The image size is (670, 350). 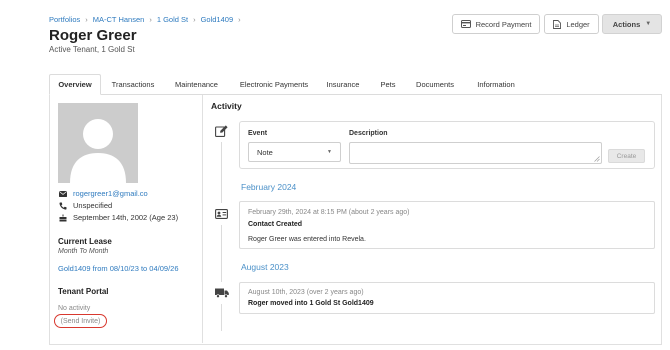 What do you see at coordinates (62, 217) in the screenshot?
I see `birthday-cake-icon` at bounding box center [62, 217].